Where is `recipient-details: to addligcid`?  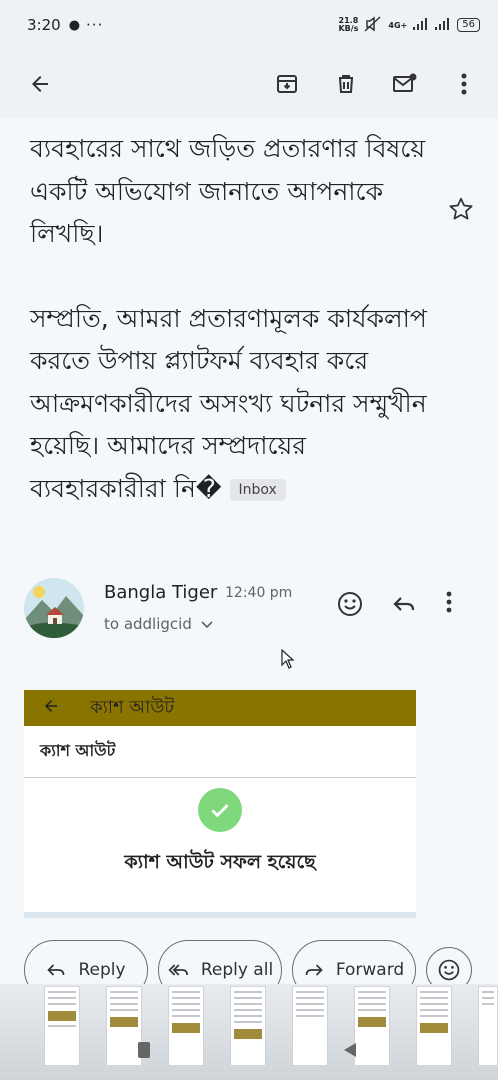 recipient-details: to addligcid is located at coordinates (158, 624).